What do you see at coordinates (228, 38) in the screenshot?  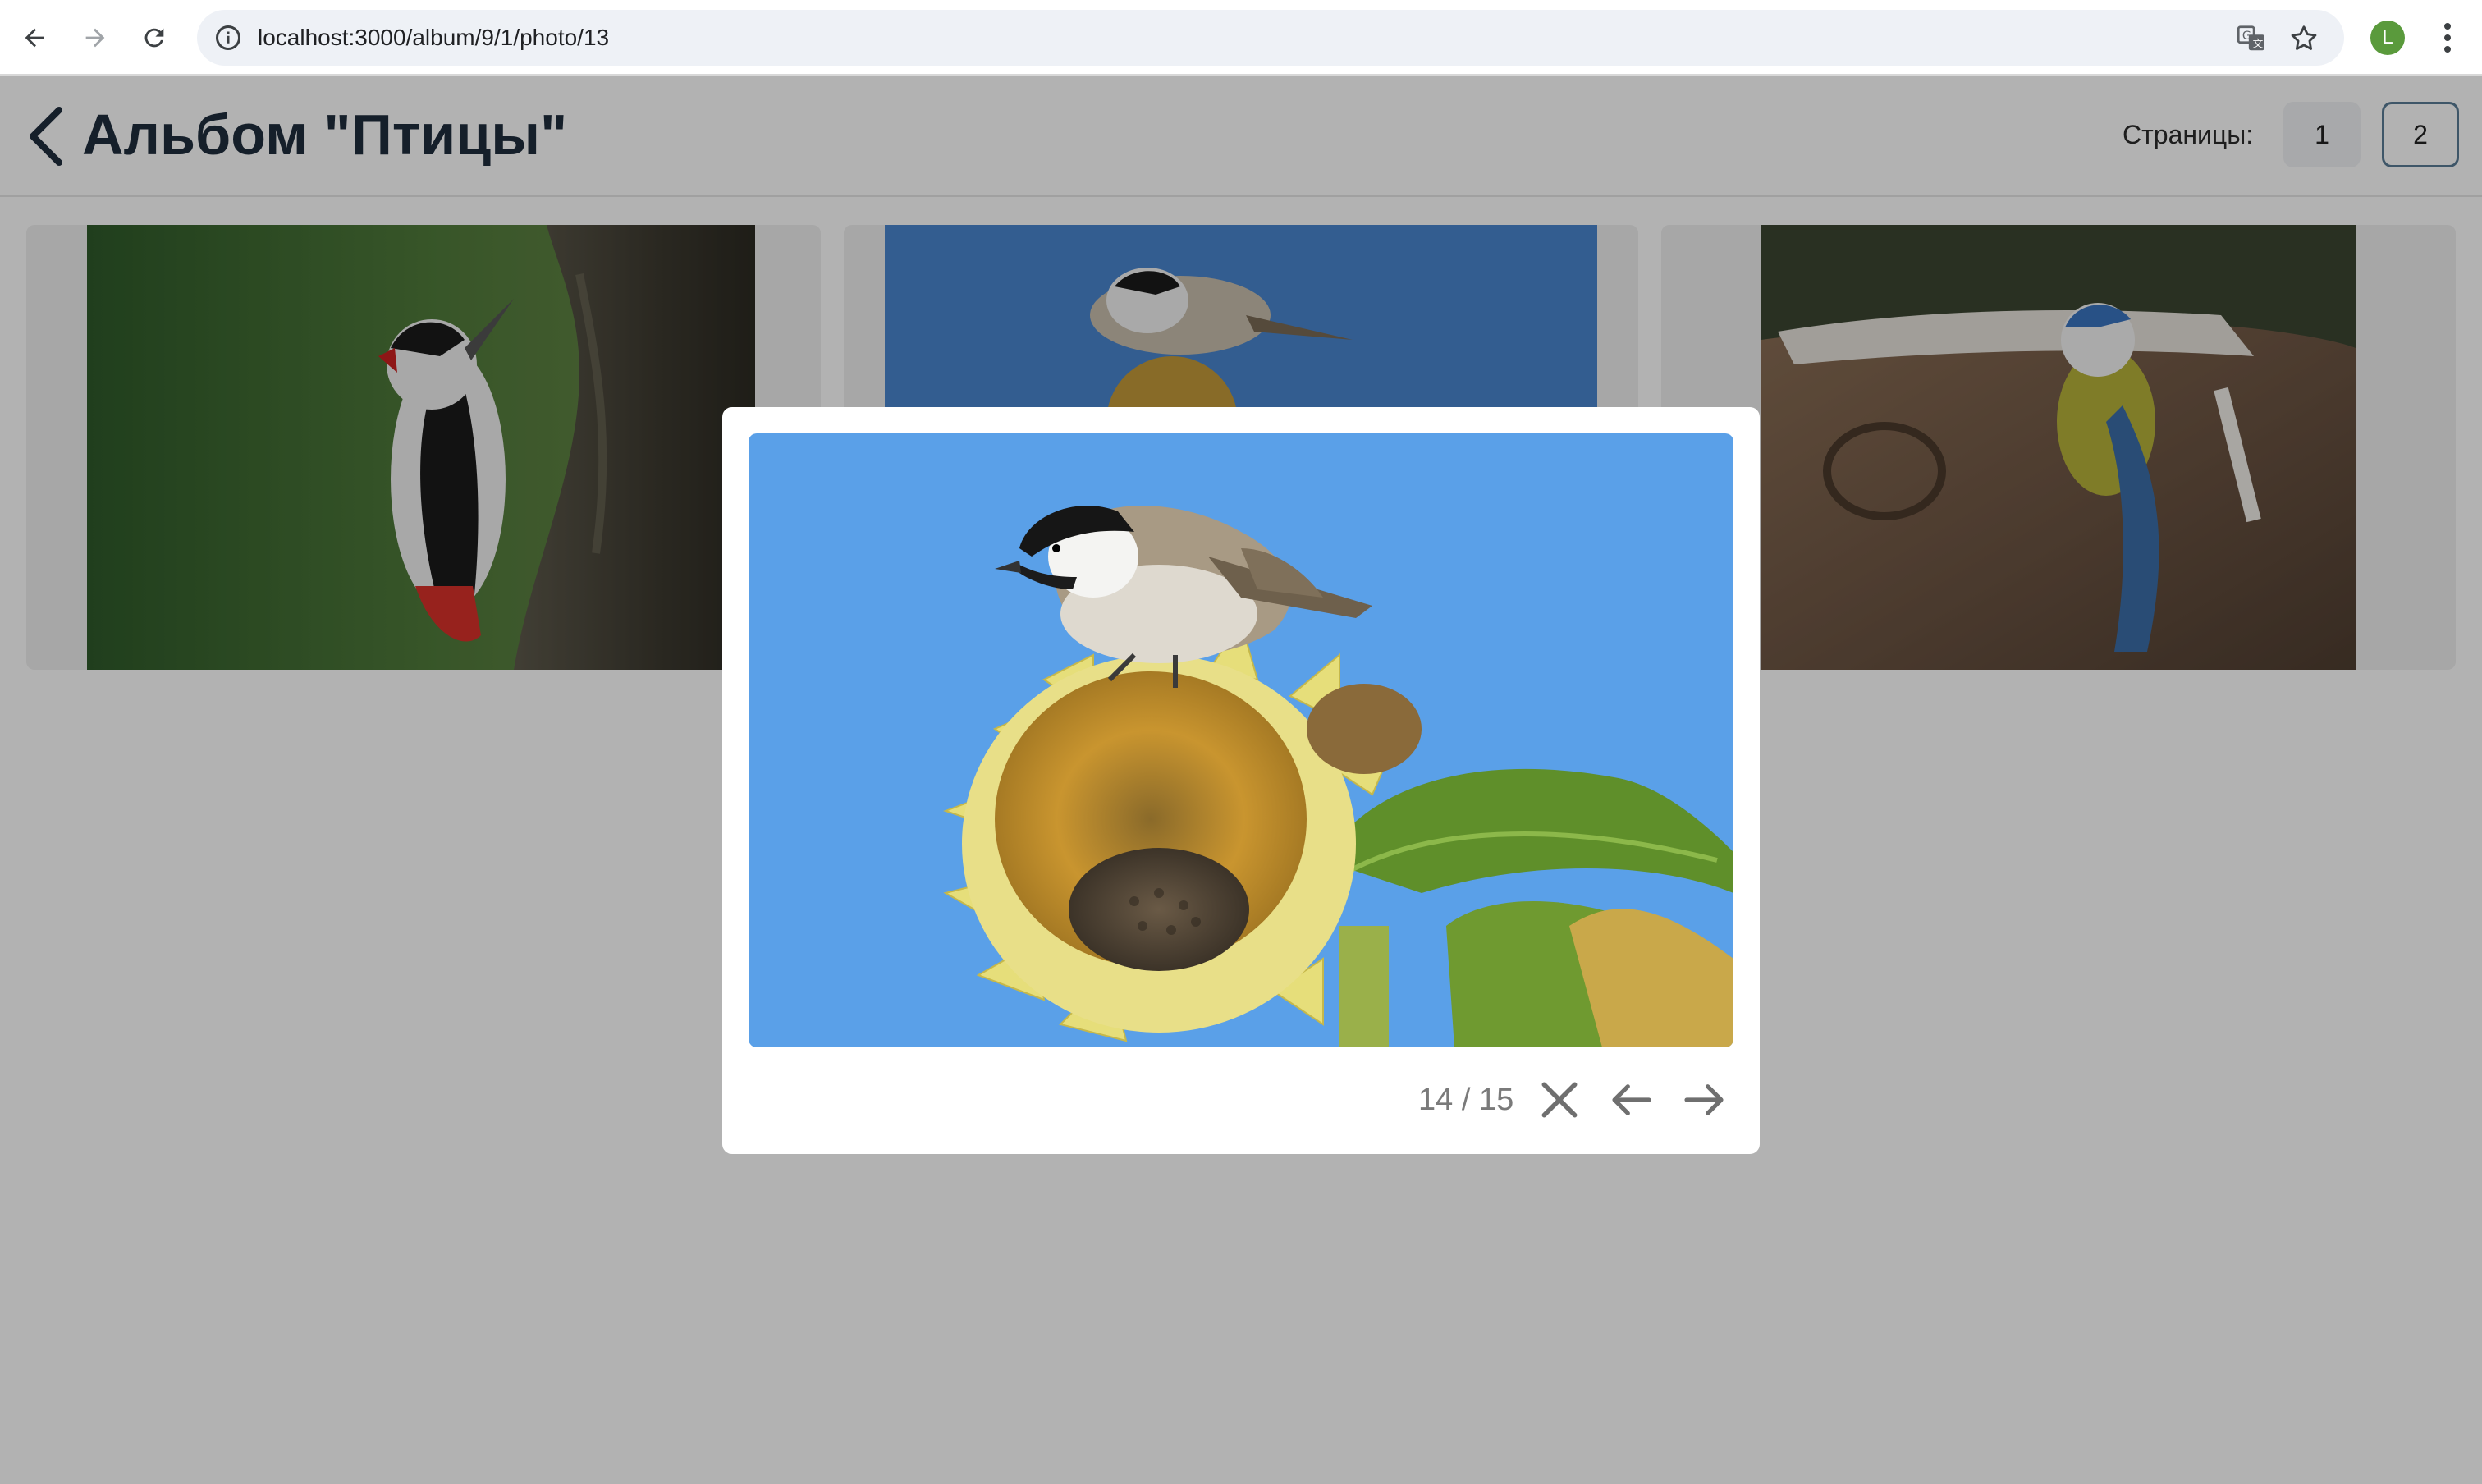 I see `info-icon` at bounding box center [228, 38].